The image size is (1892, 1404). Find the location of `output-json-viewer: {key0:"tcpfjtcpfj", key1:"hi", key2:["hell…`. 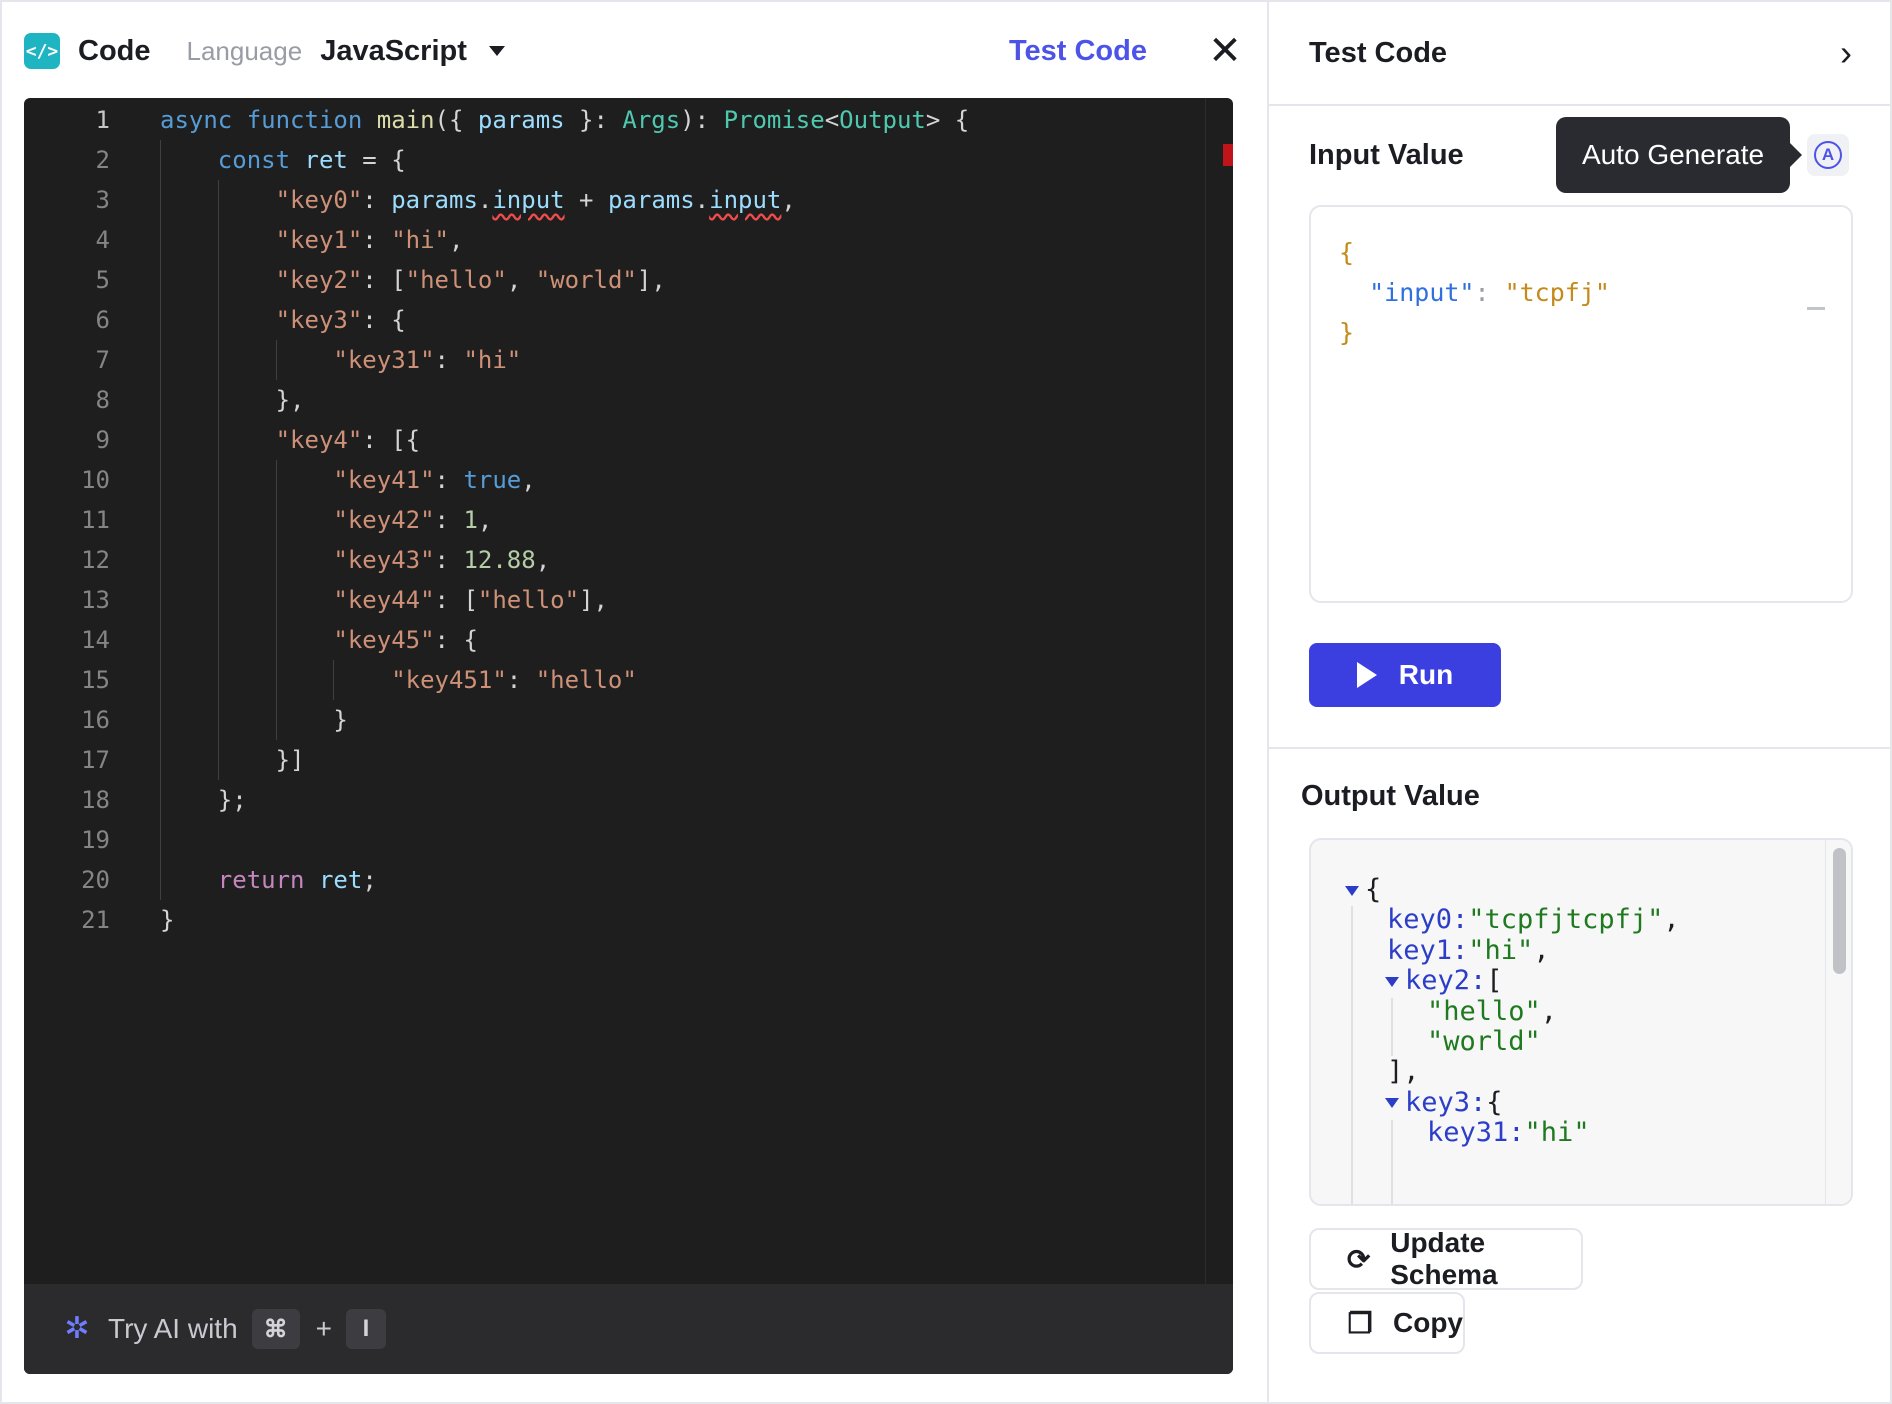

output-json-viewer: {key0:"tcpfjtcpfj", key1:"hi", key2:["hell… is located at coordinates (1581, 1022).